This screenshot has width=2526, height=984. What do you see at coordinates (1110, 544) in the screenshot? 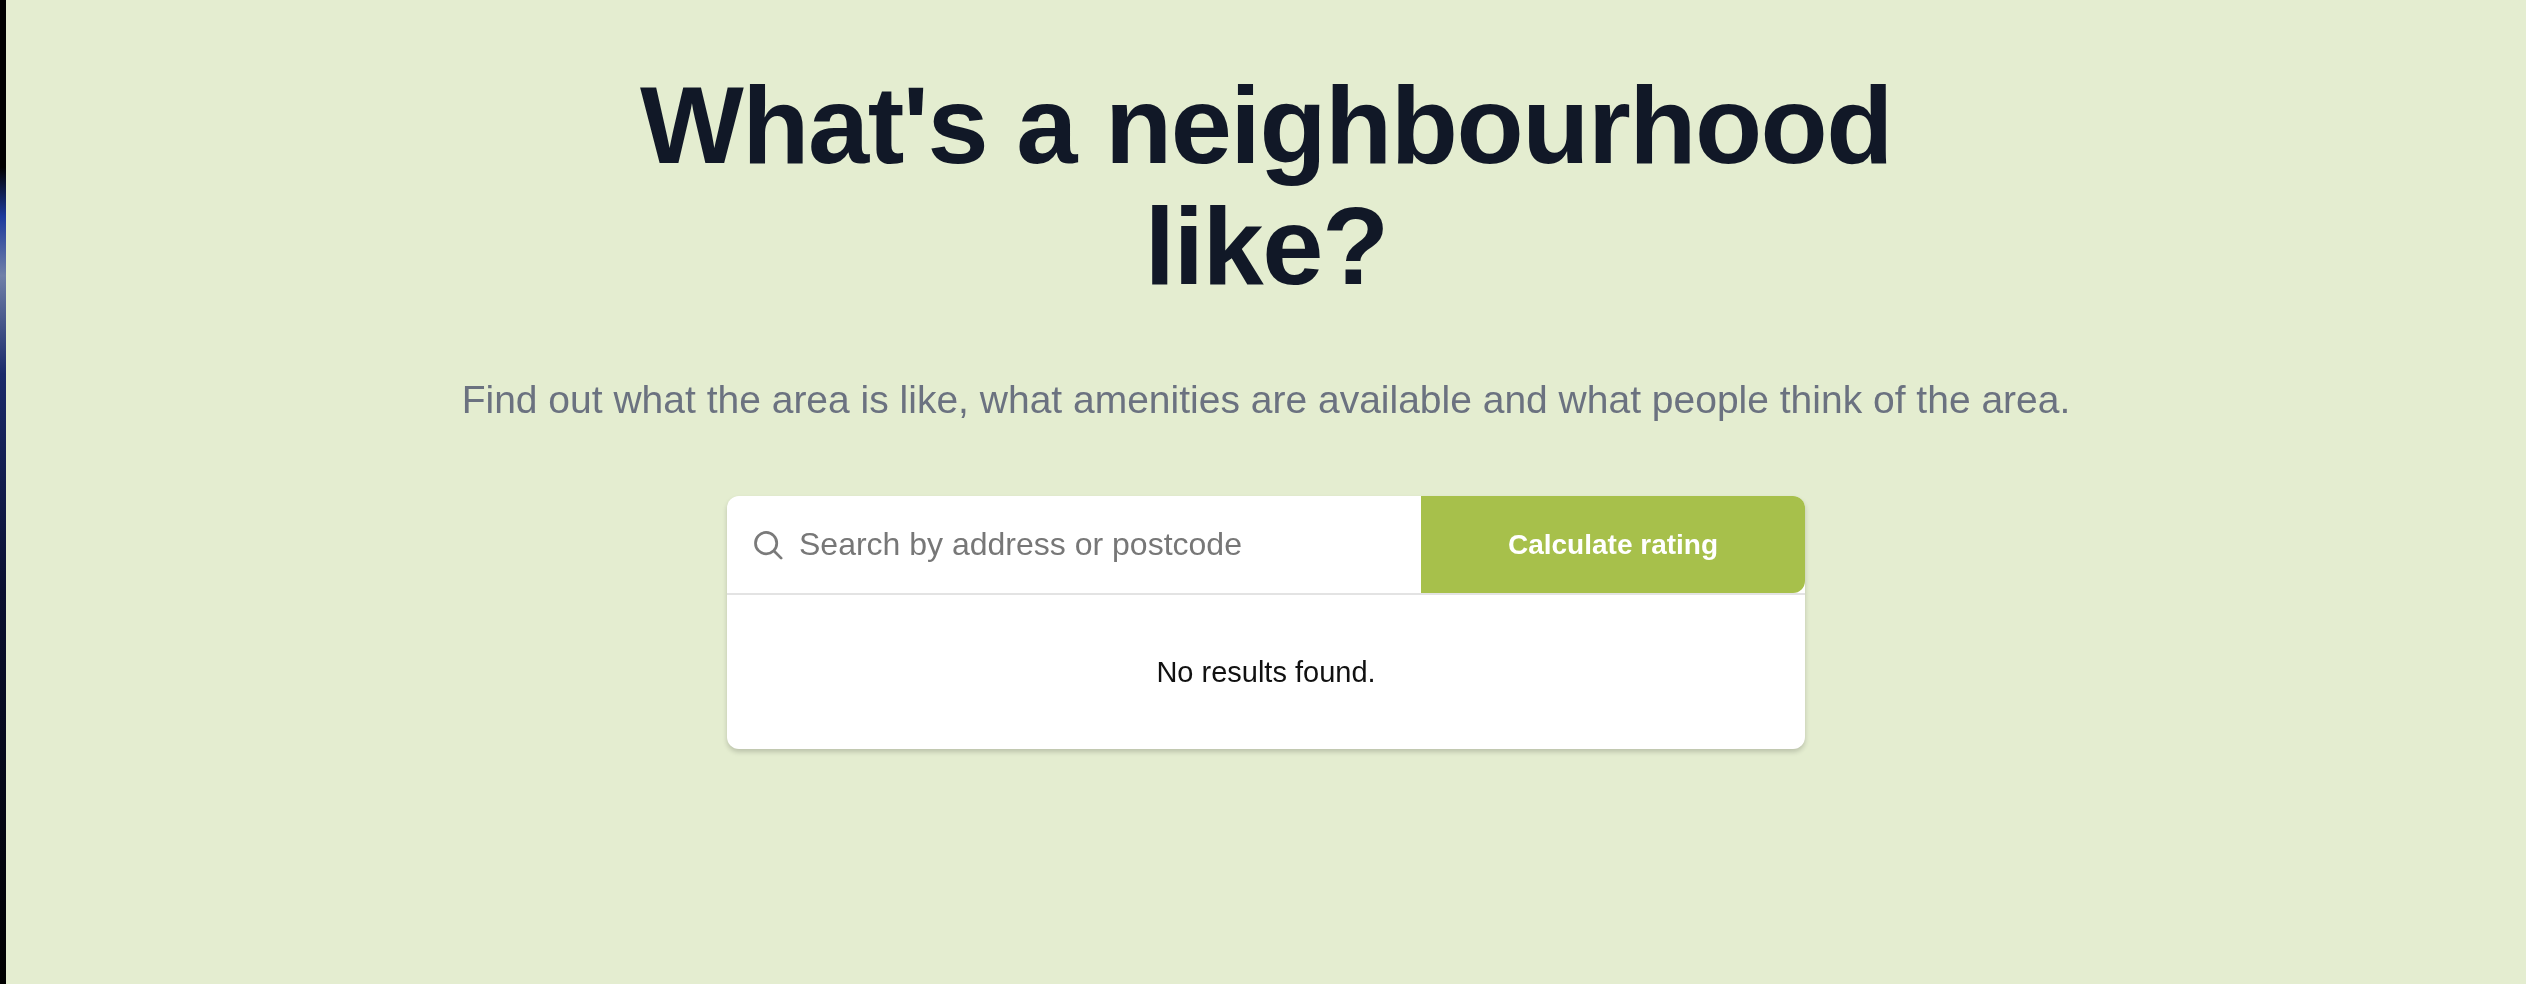
I see `search-field: Search by address or postcode` at bounding box center [1110, 544].